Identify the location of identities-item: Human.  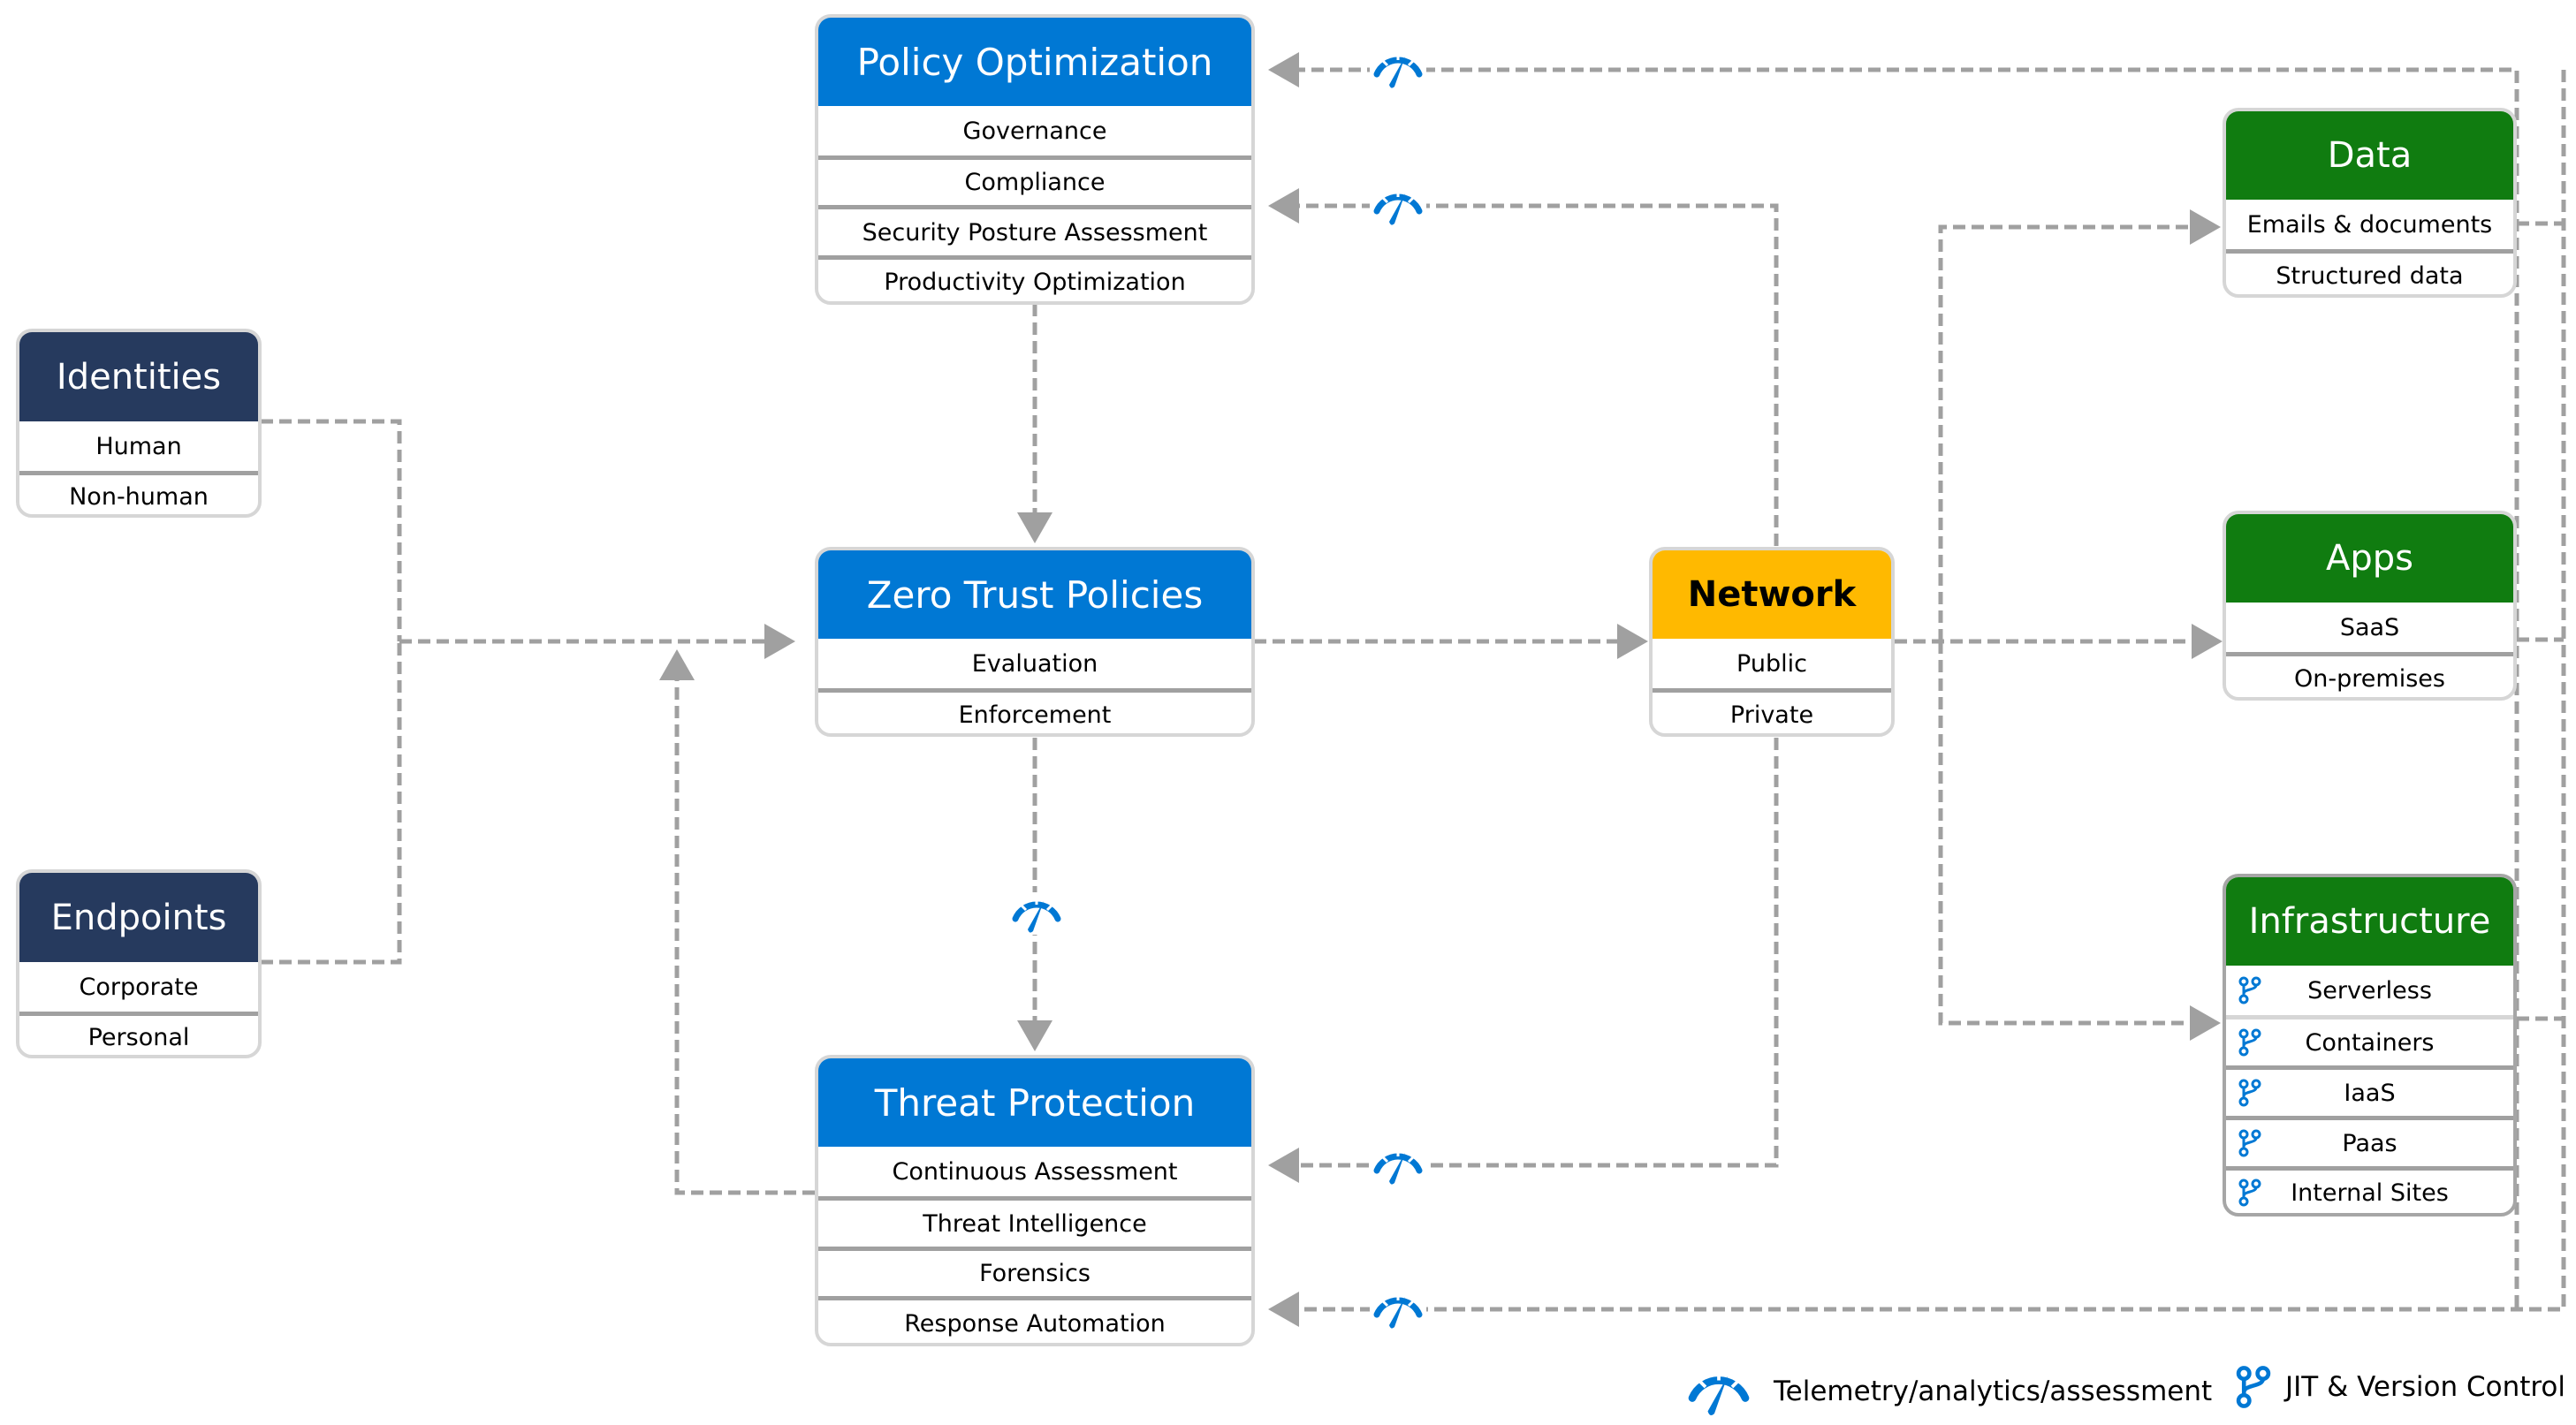
(138, 446).